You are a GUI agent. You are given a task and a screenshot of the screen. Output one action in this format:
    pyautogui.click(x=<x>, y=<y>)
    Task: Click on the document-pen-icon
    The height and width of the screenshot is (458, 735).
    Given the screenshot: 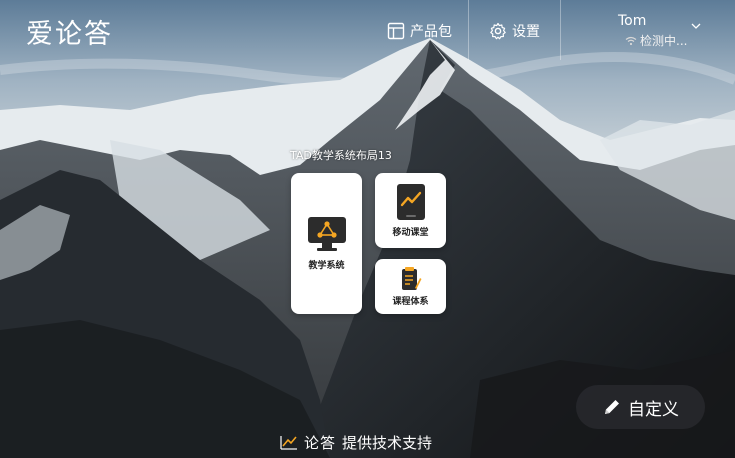 What is the action you would take?
    pyautogui.click(x=411, y=278)
    